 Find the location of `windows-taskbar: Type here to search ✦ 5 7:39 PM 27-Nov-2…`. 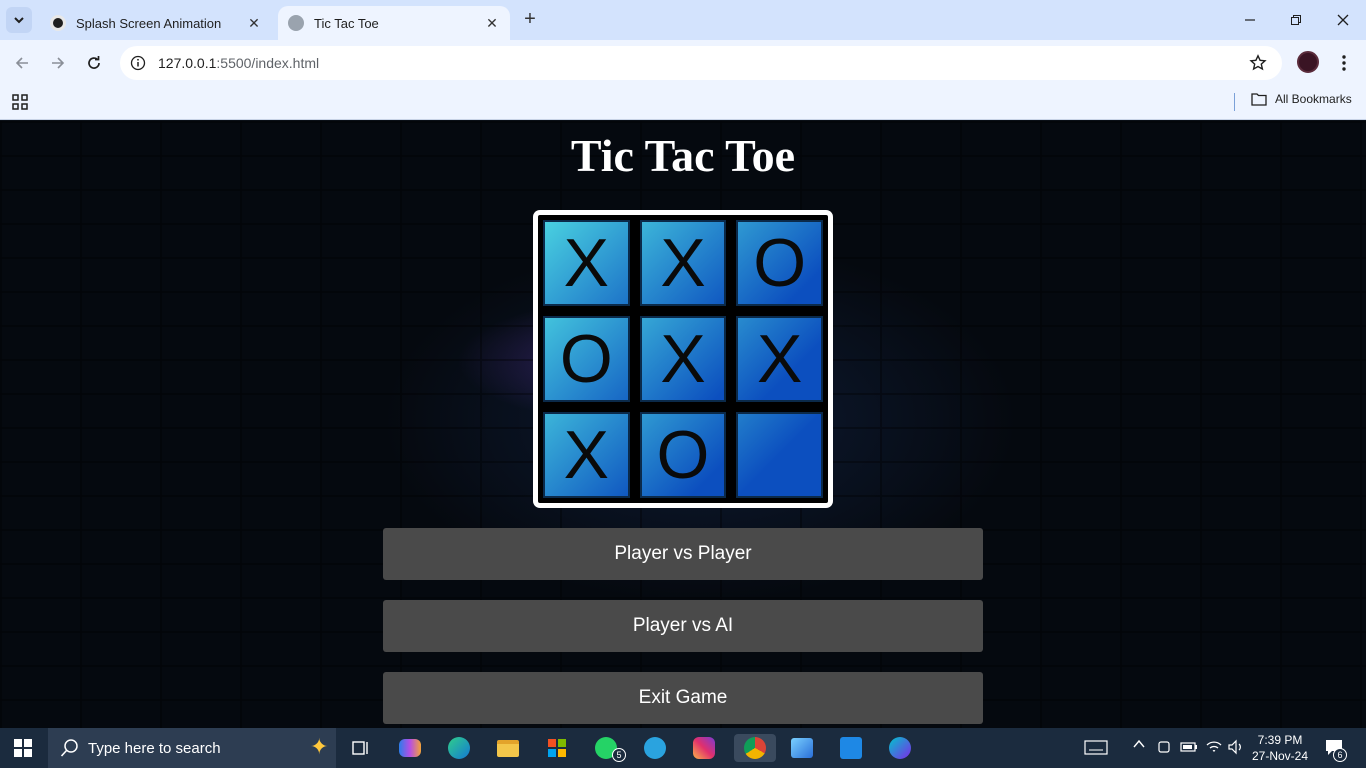

windows-taskbar: Type here to search ✦ 5 7:39 PM 27-Nov-2… is located at coordinates (683, 748).